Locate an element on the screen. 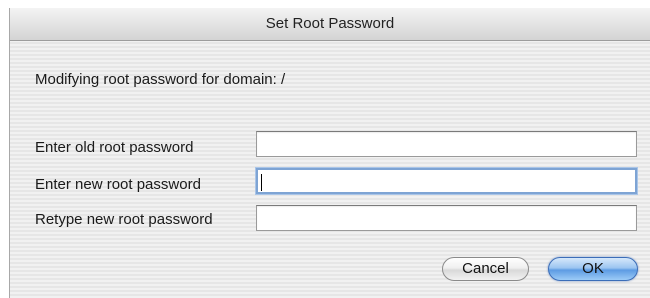 The image size is (650, 298). retype-password-label: Retype new root password is located at coordinates (124, 219).